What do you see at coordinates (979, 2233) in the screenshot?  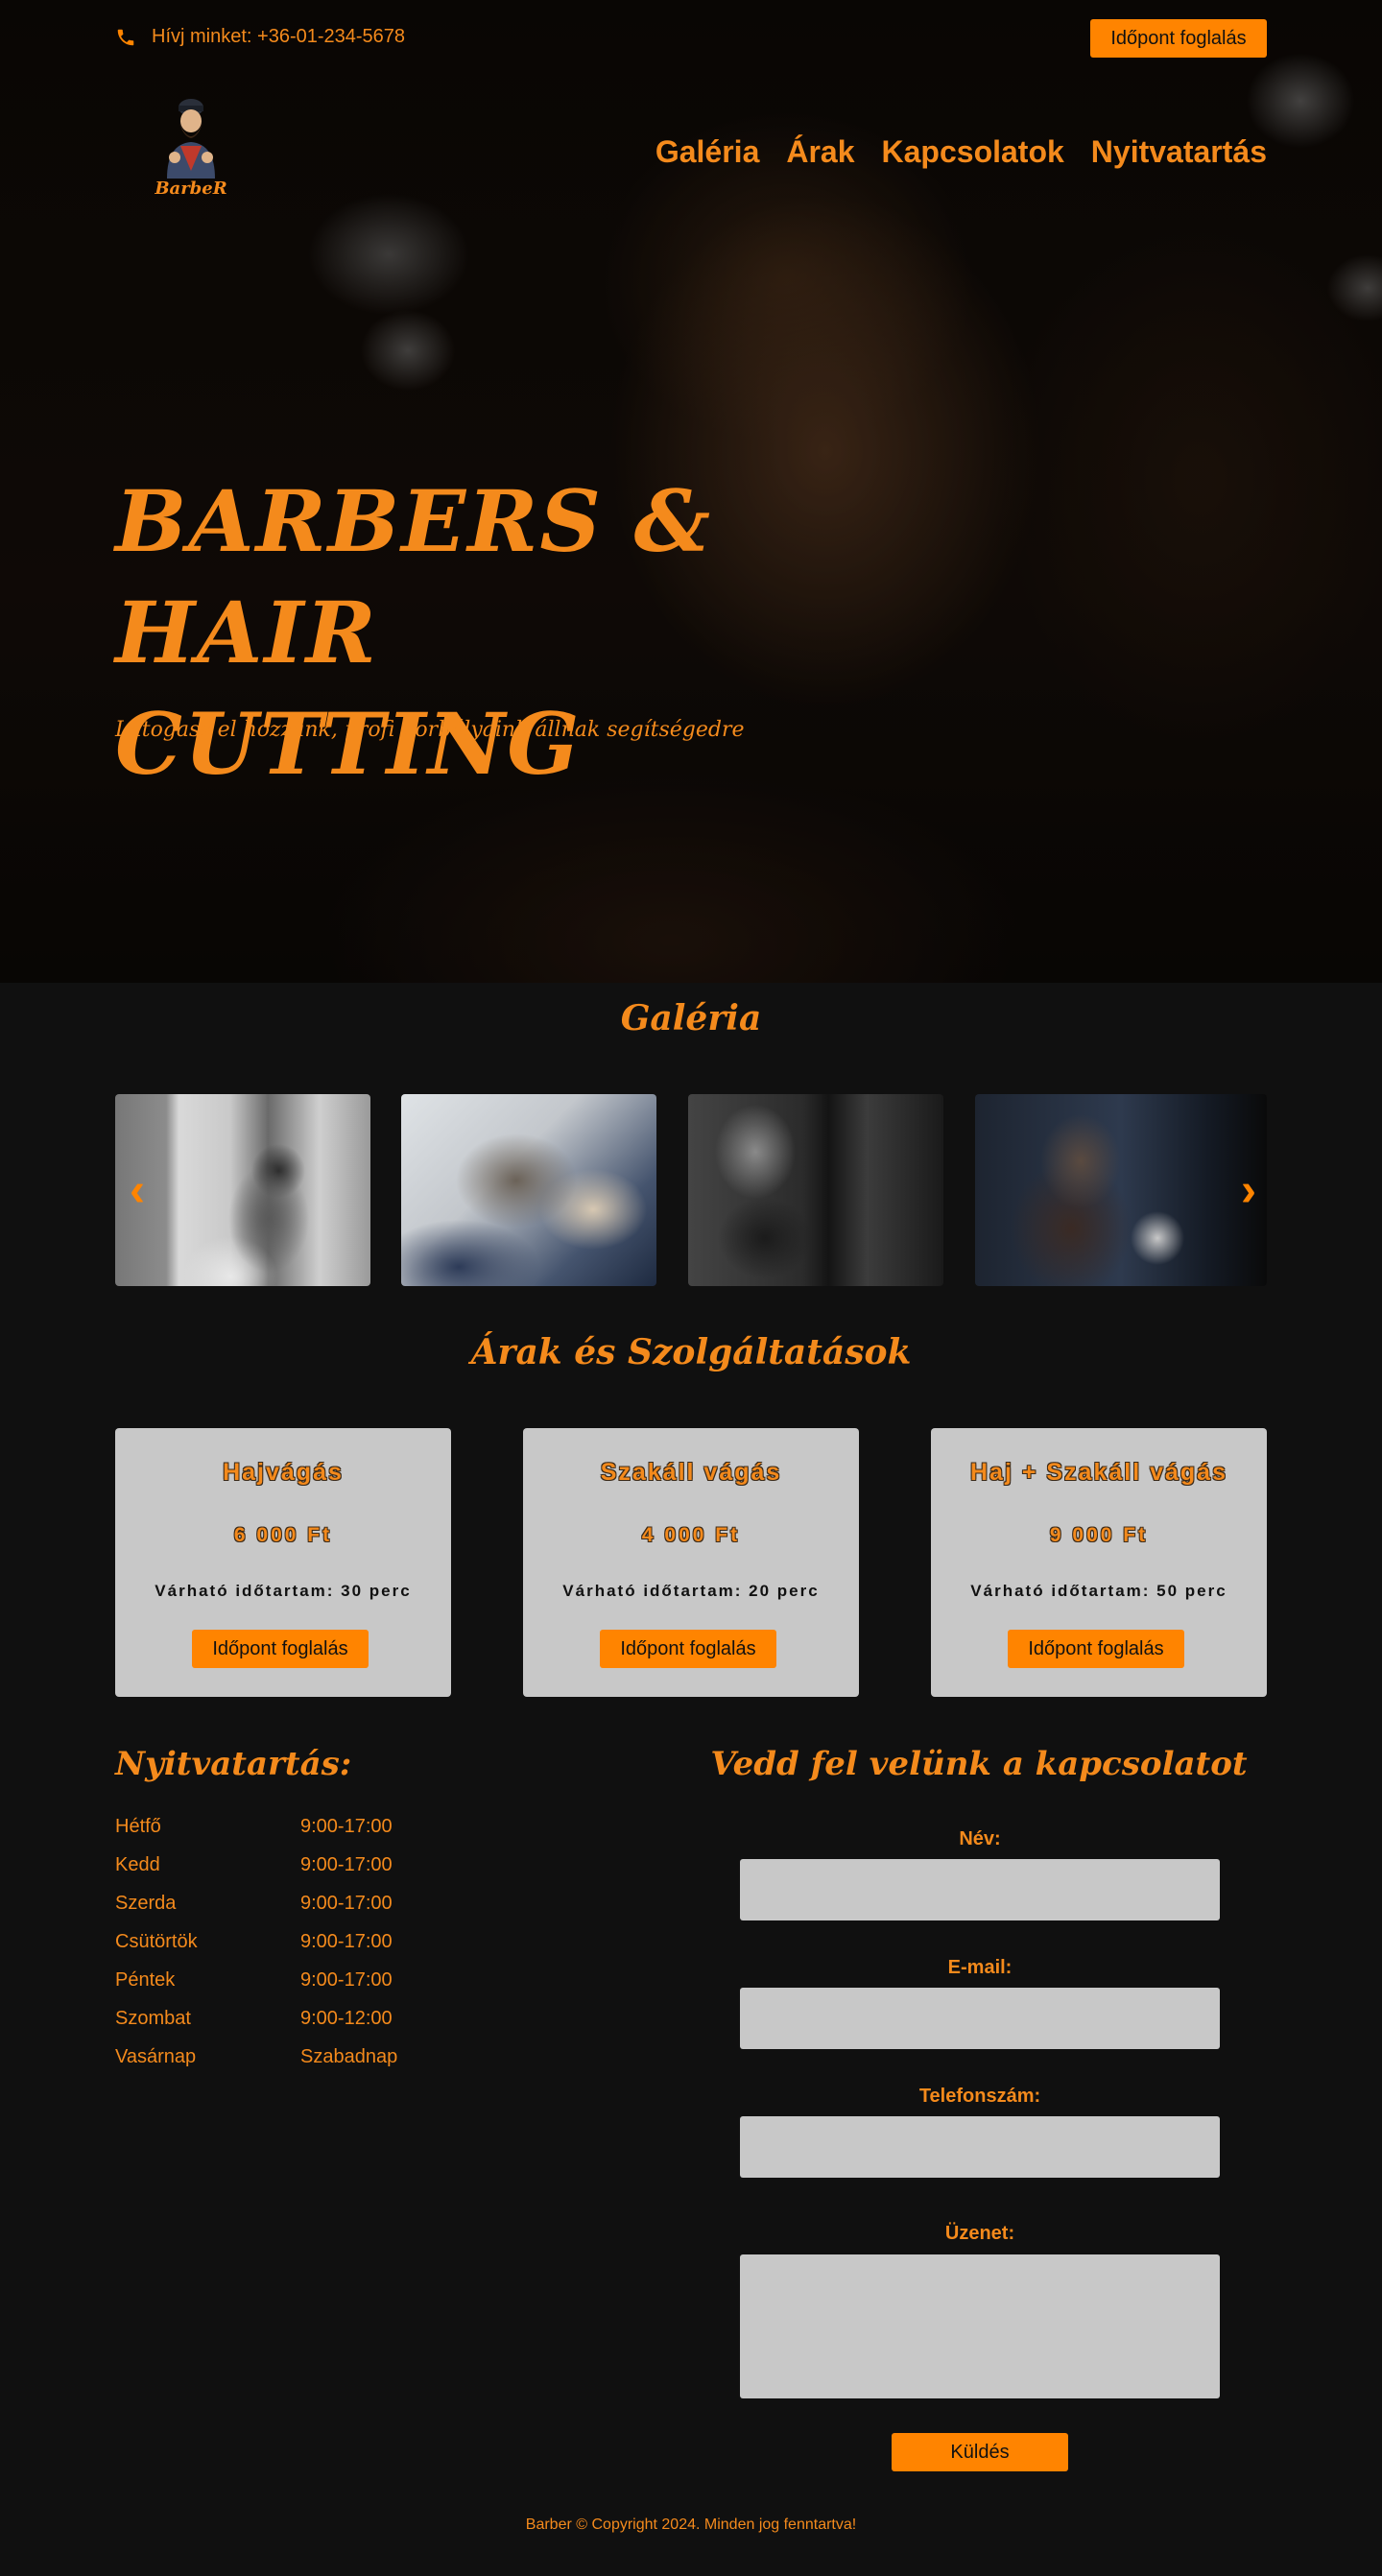 I see `message-label: Üzenet:` at bounding box center [979, 2233].